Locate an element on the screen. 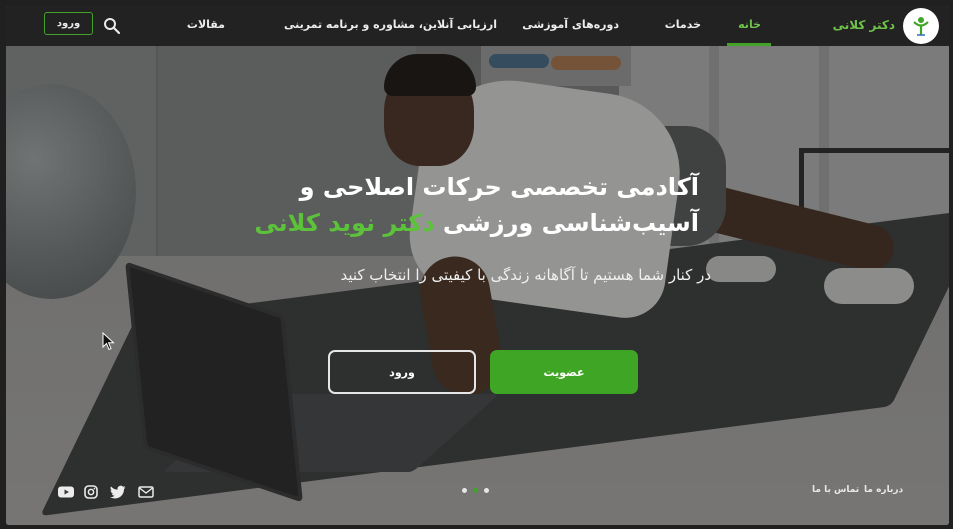 This screenshot has height=529, width=953. instagram-link is located at coordinates (92, 491).